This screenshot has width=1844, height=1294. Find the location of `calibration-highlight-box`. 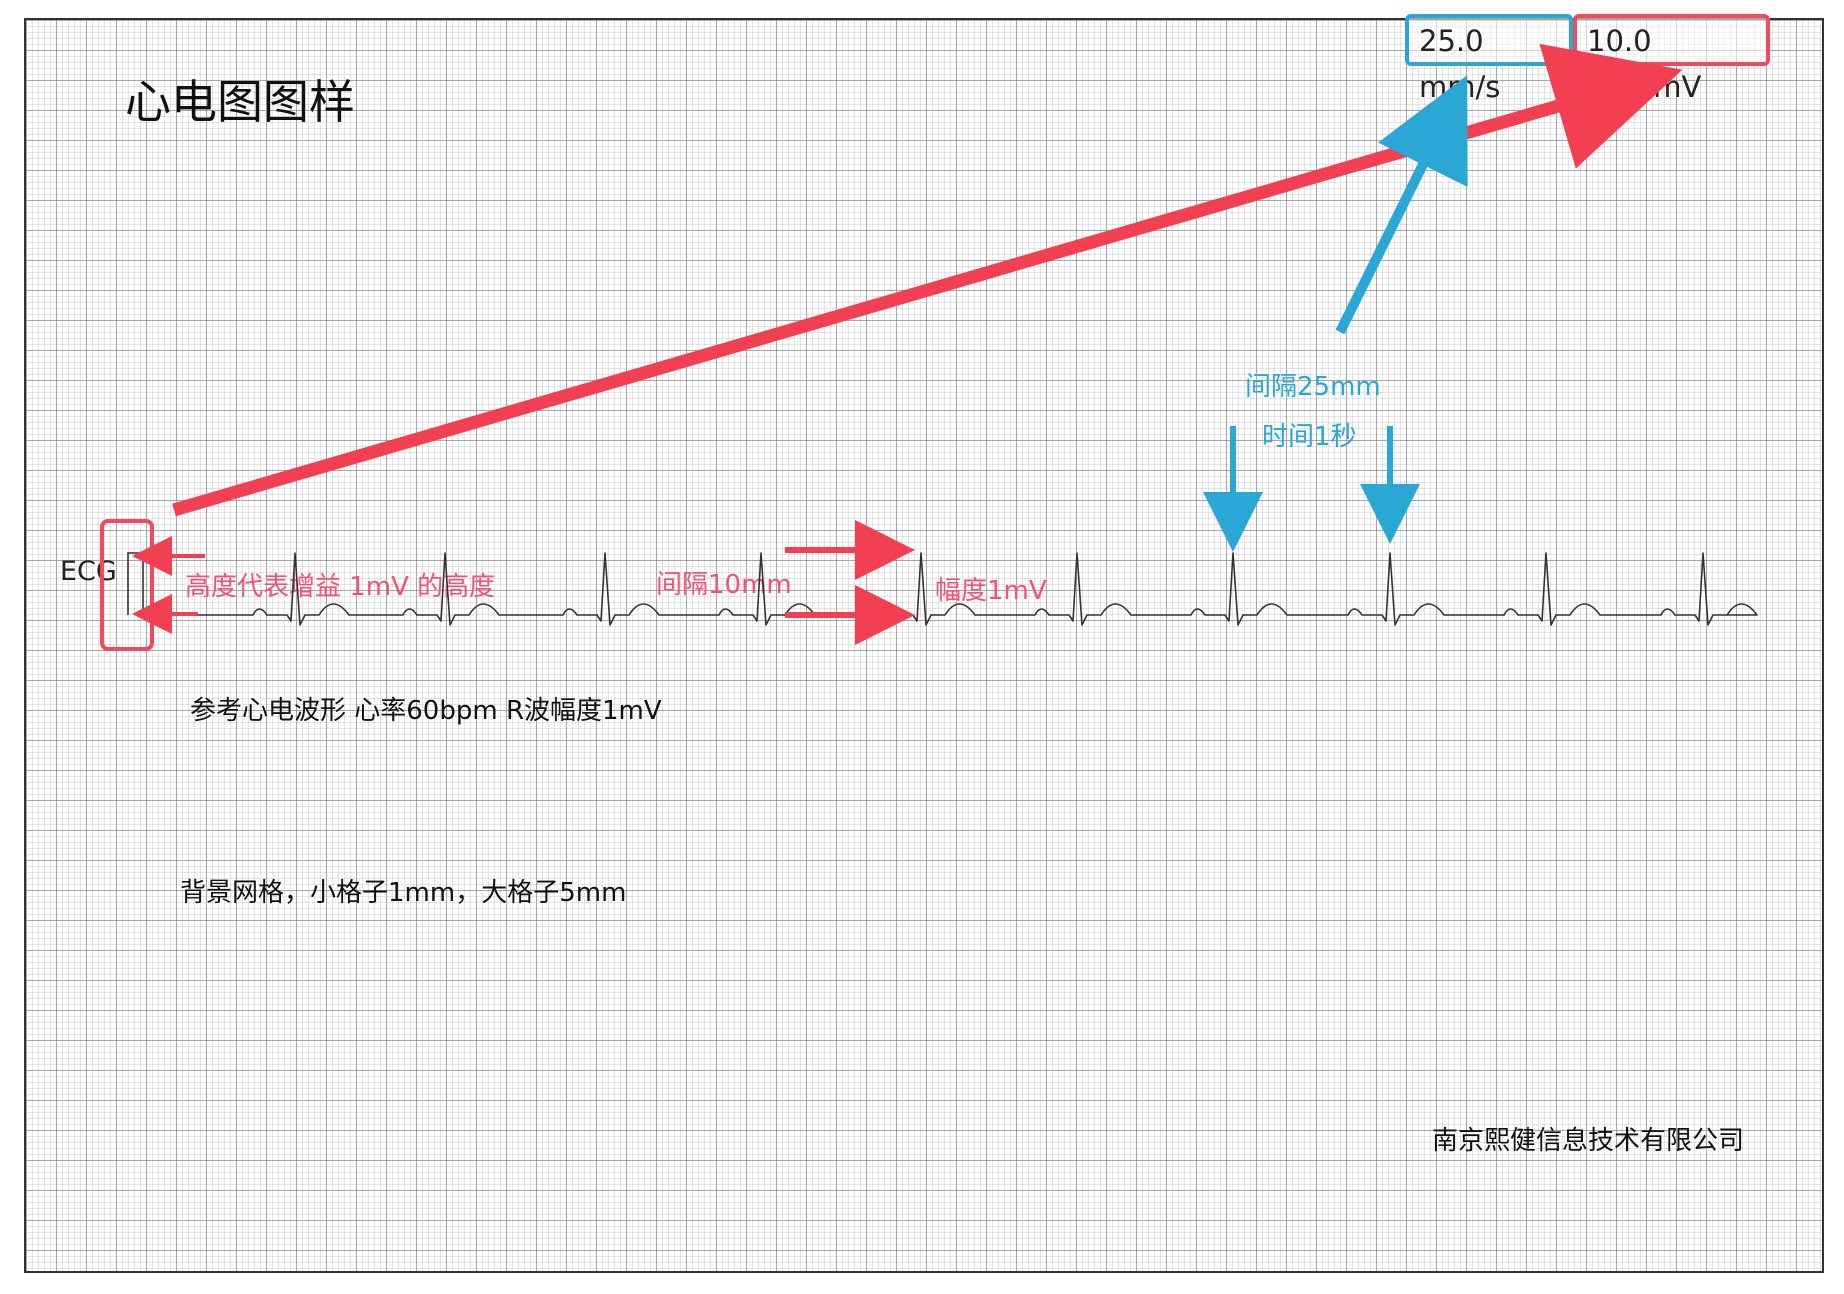

calibration-highlight-box is located at coordinates (127, 585).